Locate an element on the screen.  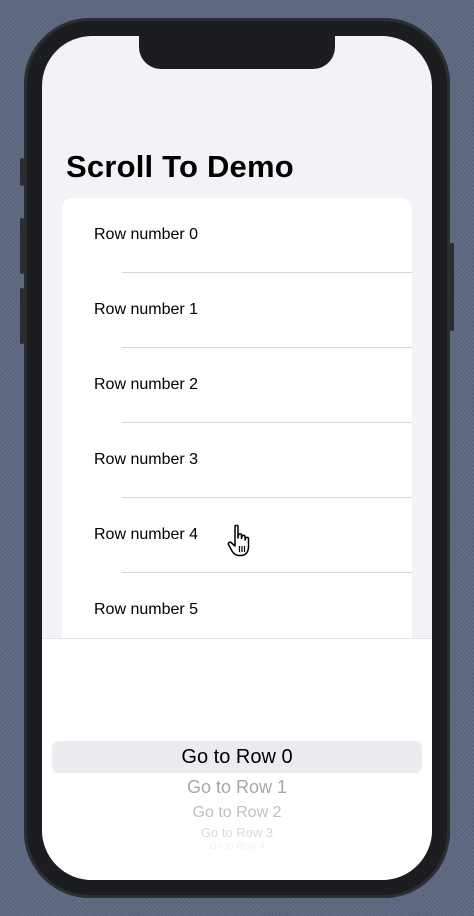
picker-option: Go to Row 2 is located at coordinates (237, 813).